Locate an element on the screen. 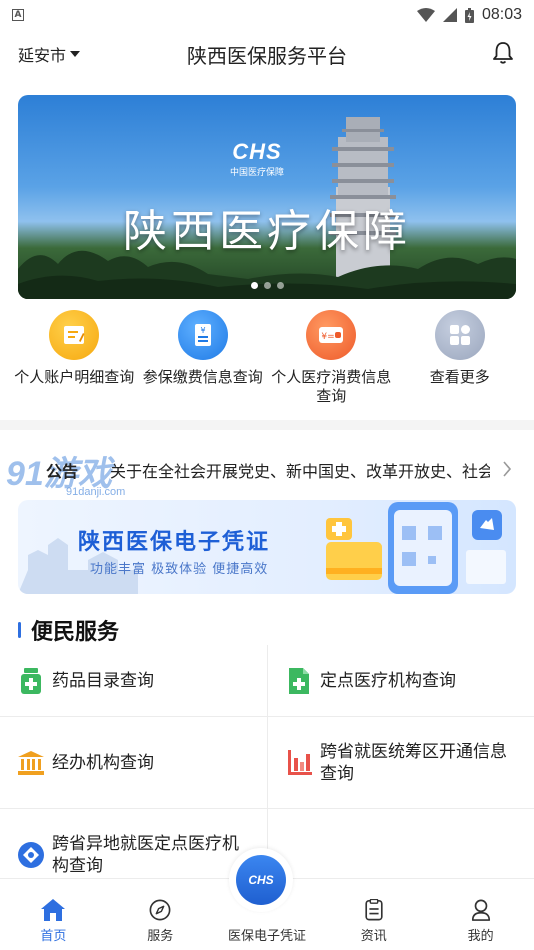 The image size is (534, 950). carousel-indicator is located at coordinates (267, 285).